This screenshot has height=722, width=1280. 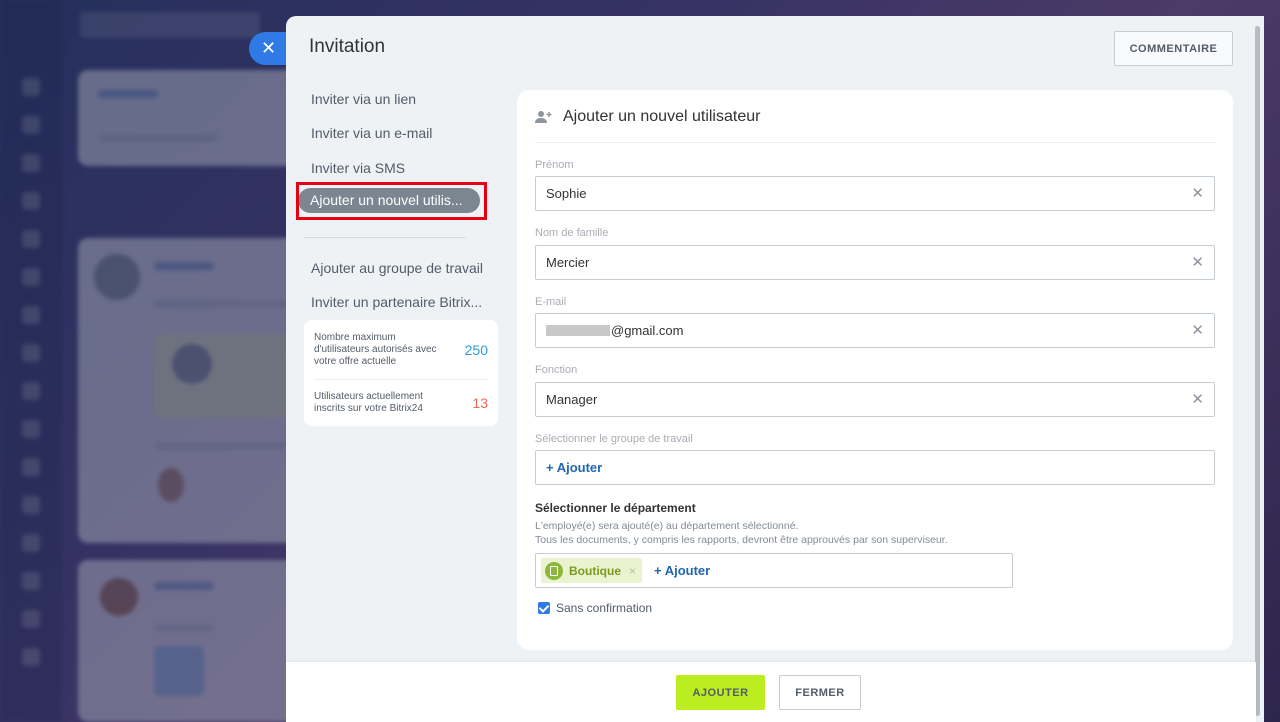 What do you see at coordinates (615, 508) in the screenshot?
I see `department-title: Sélectionner le département` at bounding box center [615, 508].